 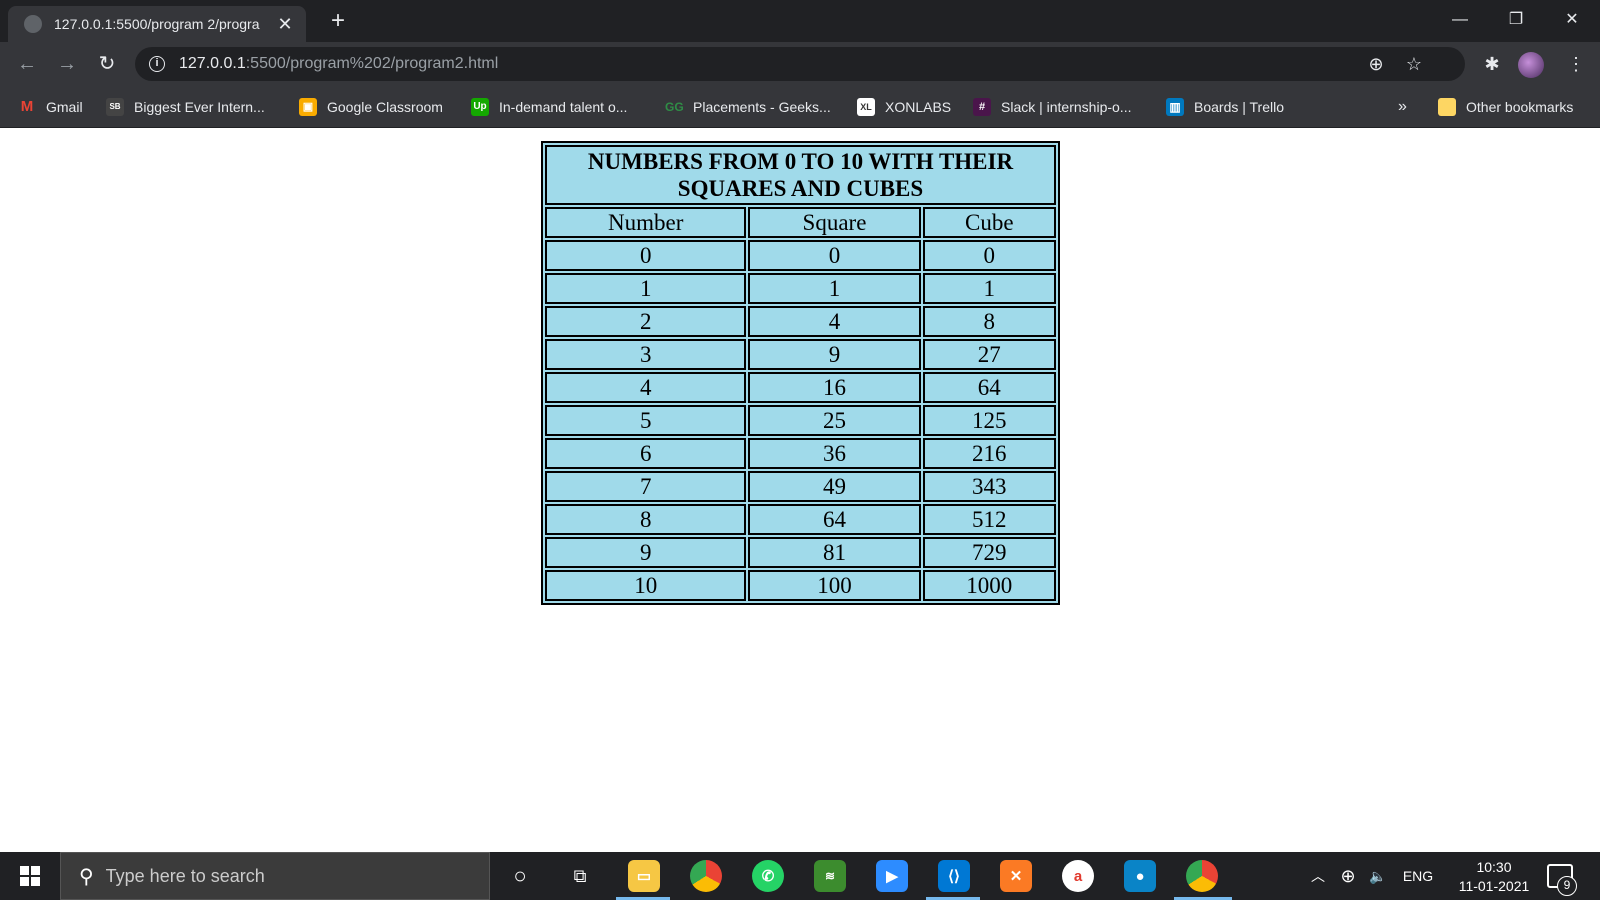 I want to click on column-header: Number, so click(x=646, y=222).